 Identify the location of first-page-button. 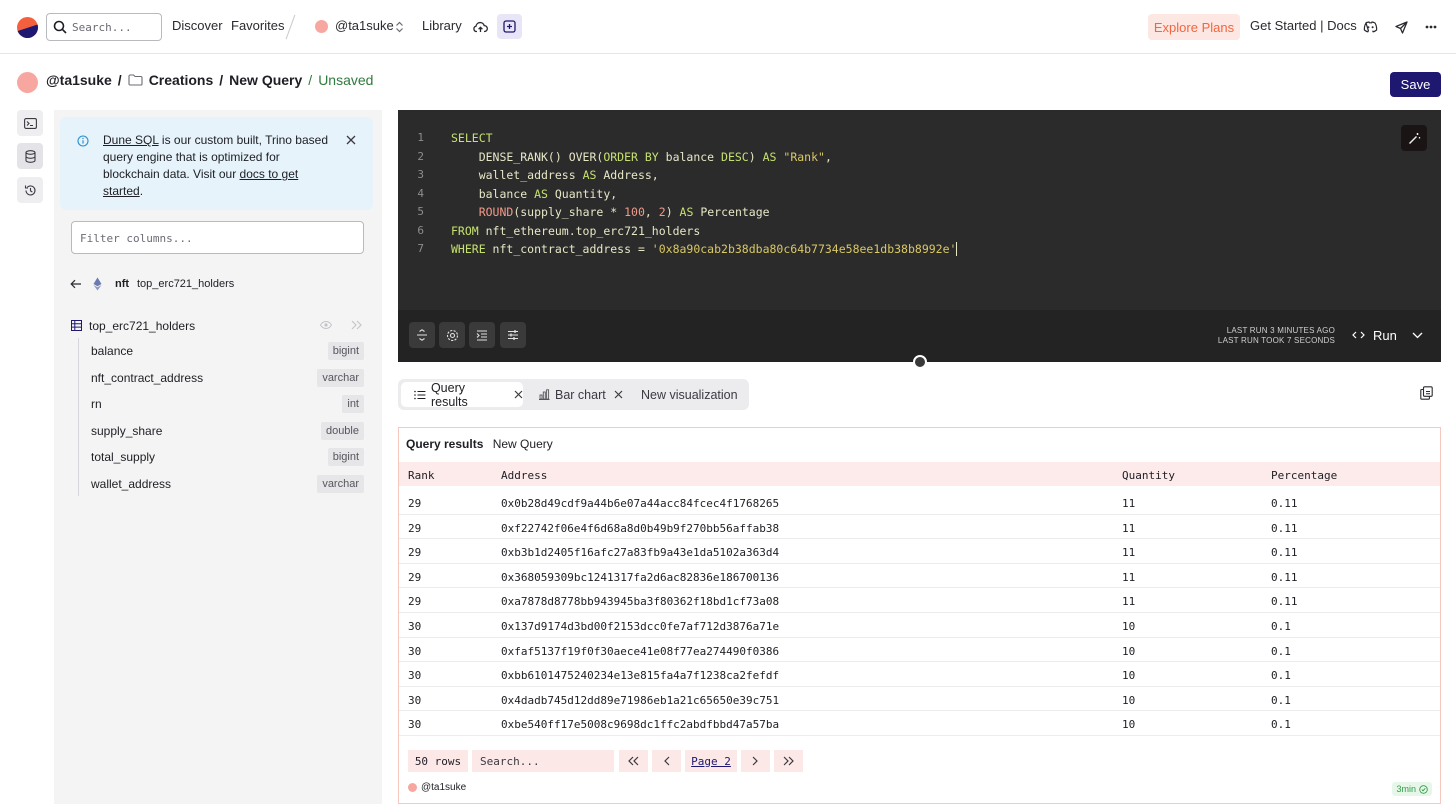
(633, 761).